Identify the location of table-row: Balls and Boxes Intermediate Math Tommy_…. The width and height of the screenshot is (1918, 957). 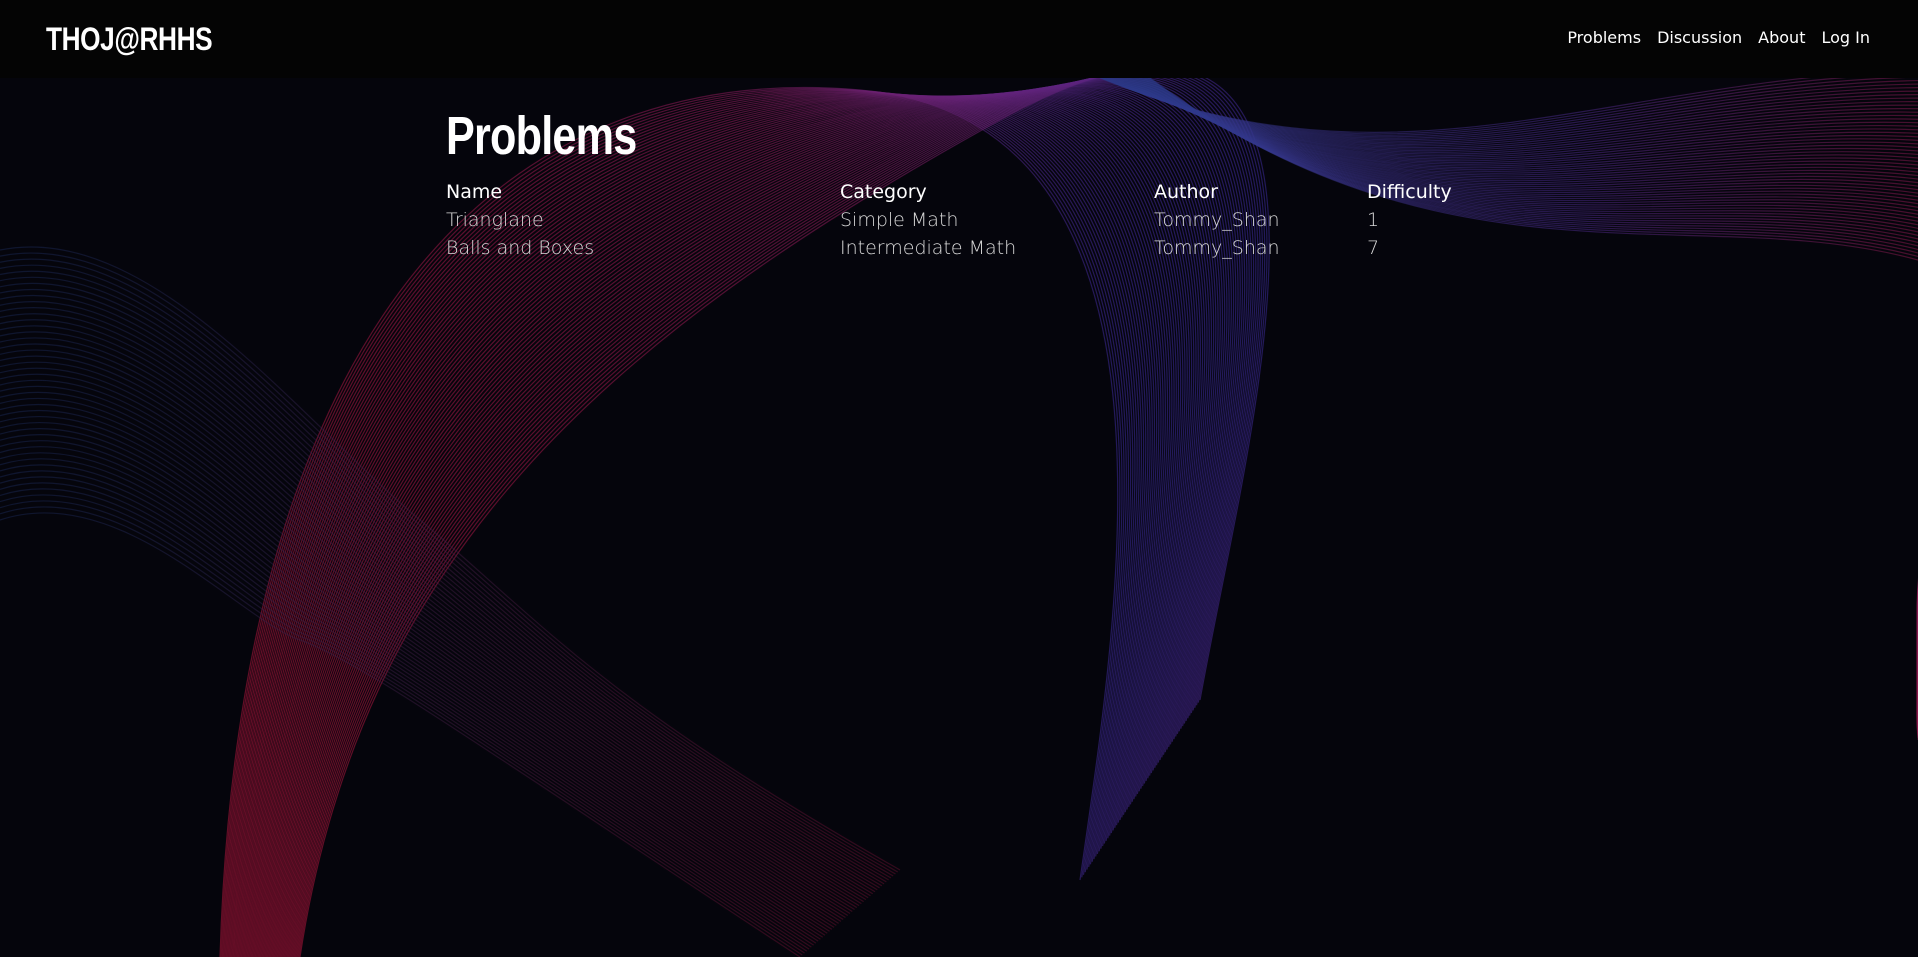
(966, 248).